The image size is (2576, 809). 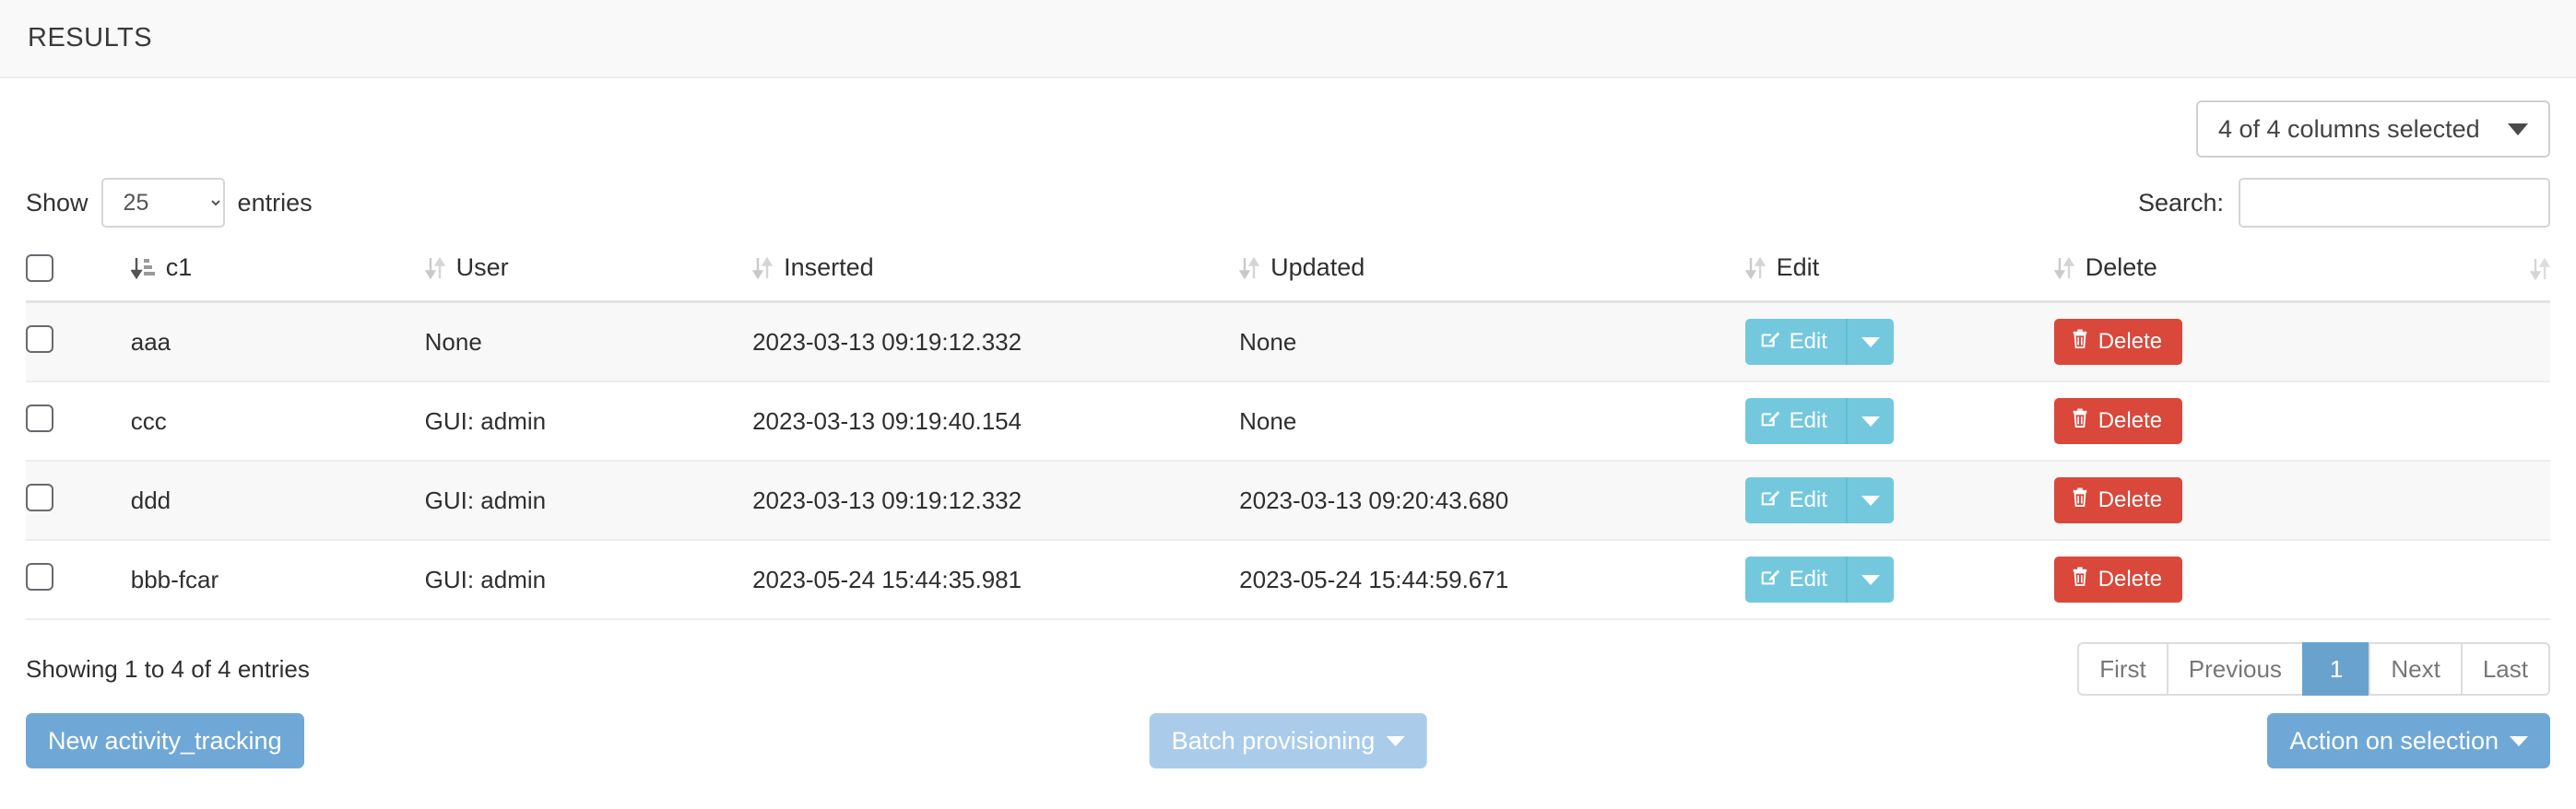 What do you see at coordinates (277, 421) in the screenshot?
I see `cell-c1: ccc` at bounding box center [277, 421].